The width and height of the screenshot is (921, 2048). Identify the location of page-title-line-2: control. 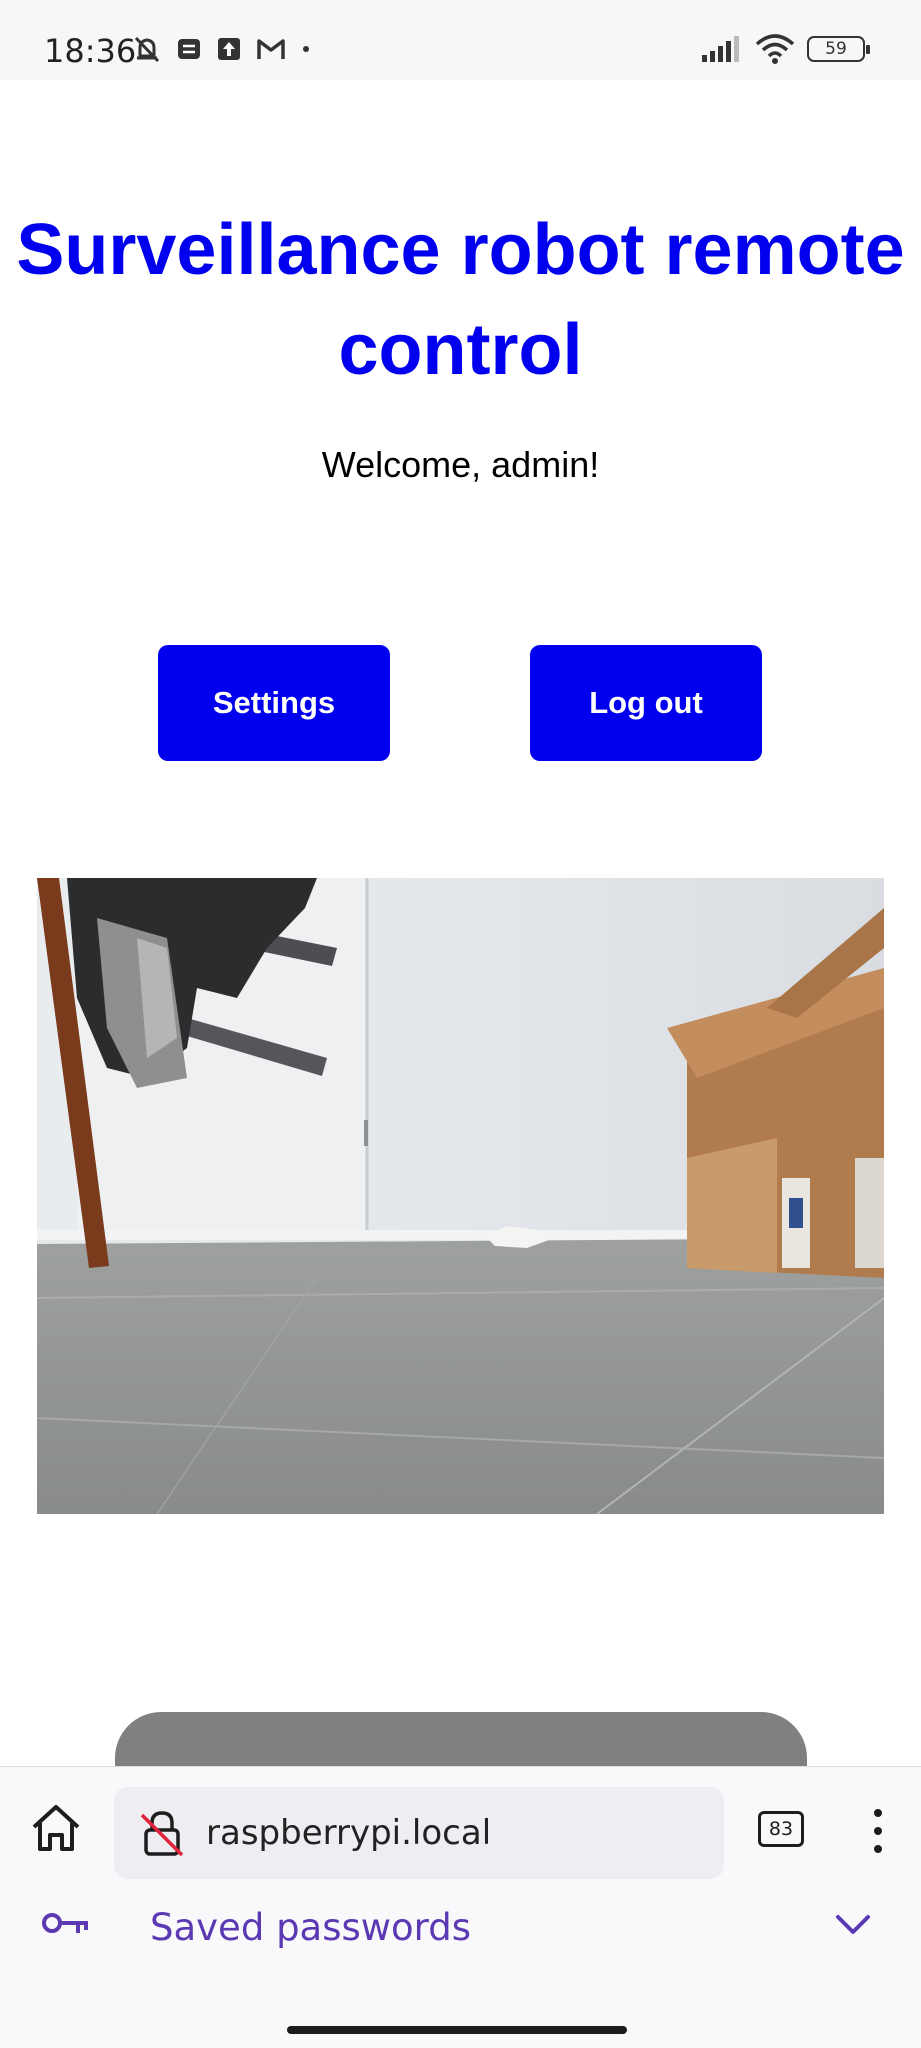
(460, 350).